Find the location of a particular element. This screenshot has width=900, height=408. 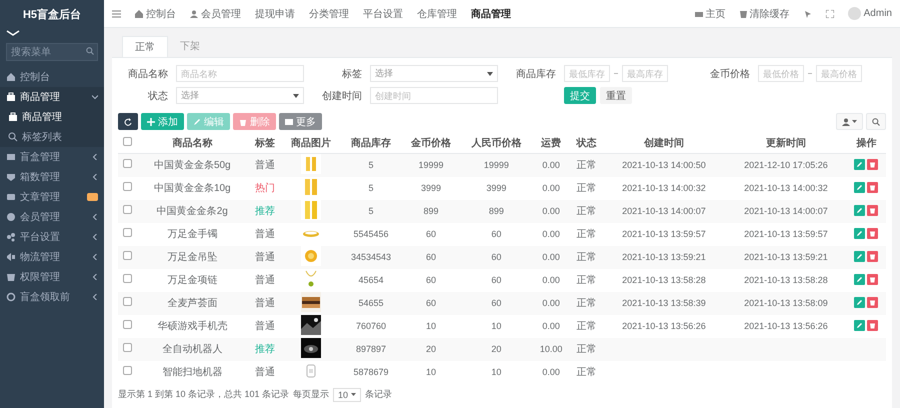

nav-link: 提现申请 is located at coordinates (275, 13).